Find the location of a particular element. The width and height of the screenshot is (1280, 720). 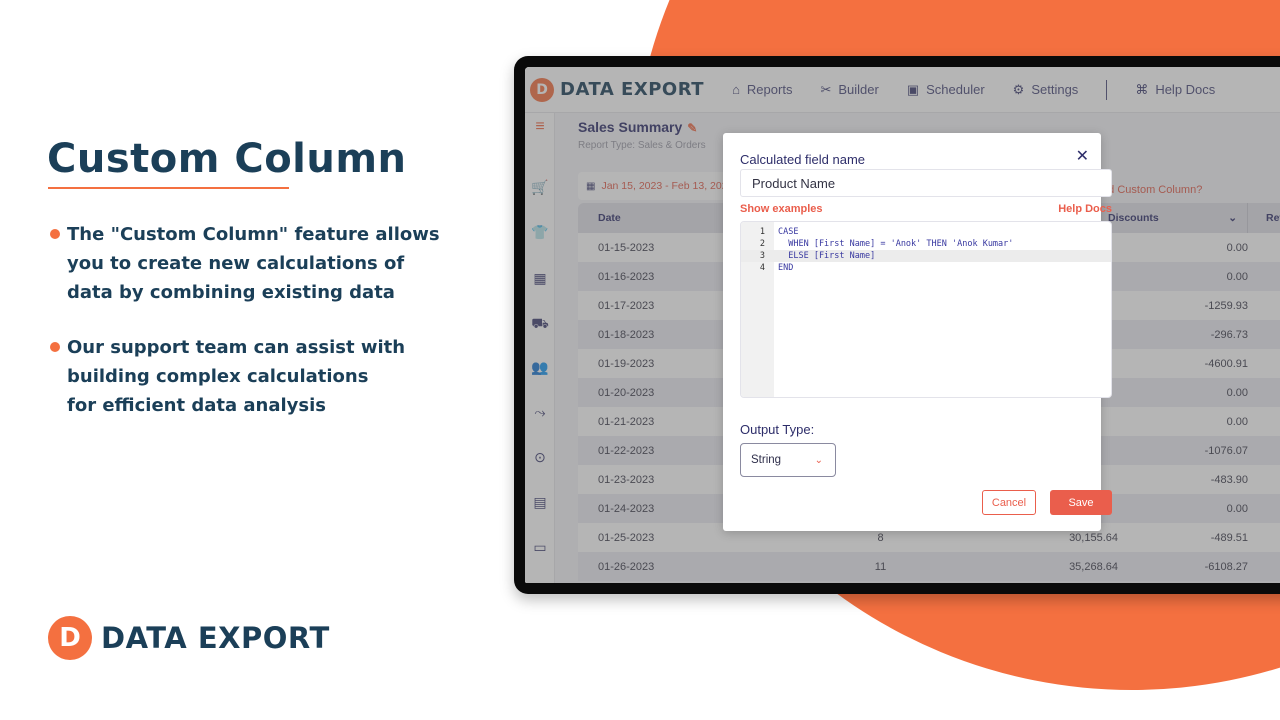

bullet-text: building complex calculations is located at coordinates (218, 376).